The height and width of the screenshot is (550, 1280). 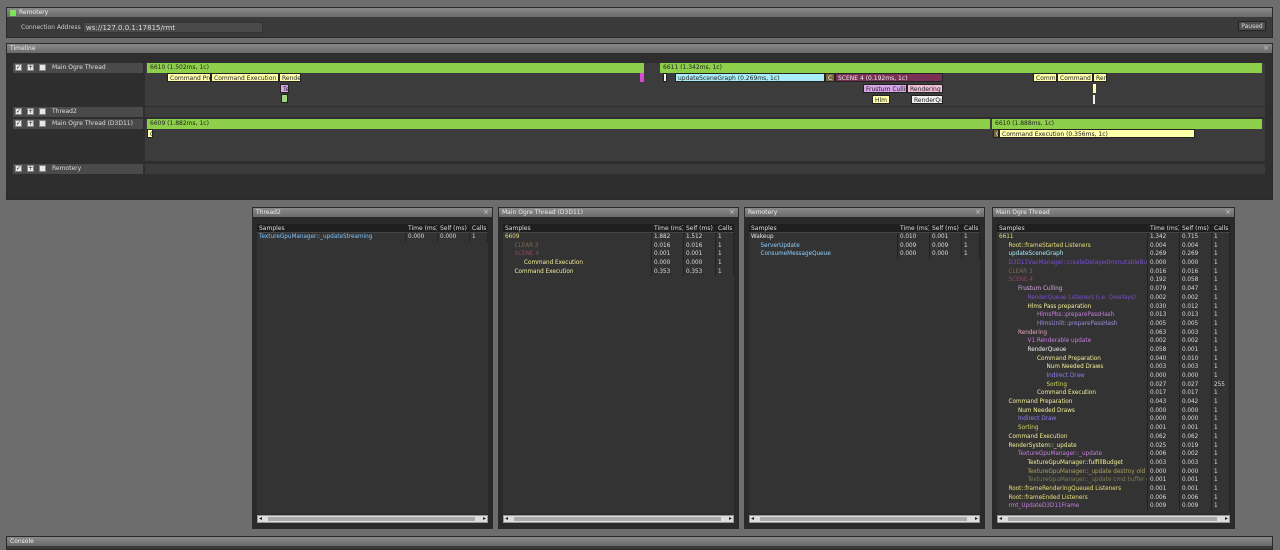 What do you see at coordinates (1113, 402) in the screenshot?
I see `table-row: Command Preparation 0.043 0.042 1` at bounding box center [1113, 402].